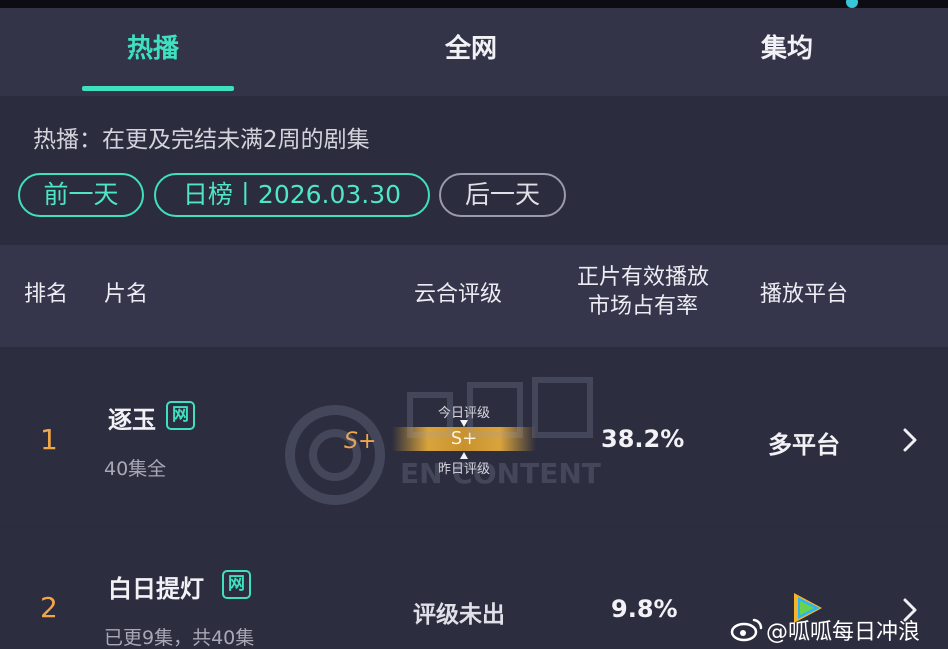 This screenshot has width=948, height=649. Describe the element at coordinates (49, 439) in the screenshot. I see `rank-number: 1` at that location.